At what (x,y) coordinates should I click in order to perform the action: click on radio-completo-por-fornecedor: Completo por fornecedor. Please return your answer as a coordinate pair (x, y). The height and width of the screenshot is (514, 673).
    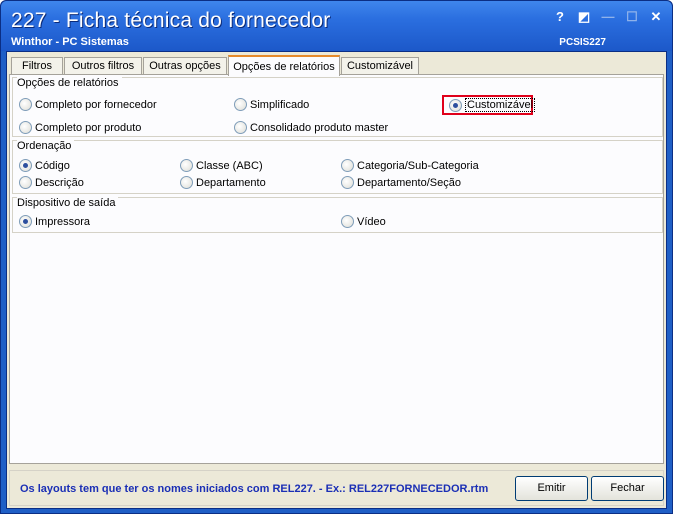
    Looking at the image, I should click on (88, 104).